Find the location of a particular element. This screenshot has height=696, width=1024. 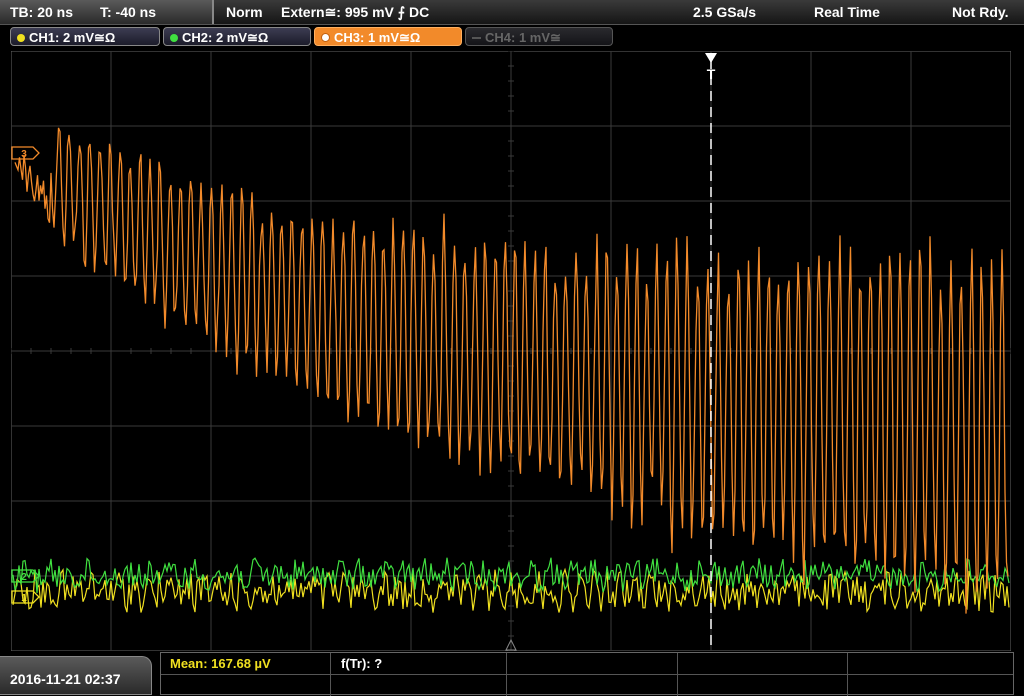

datetime-value: 2016-11-21 02:37 is located at coordinates (65, 679).